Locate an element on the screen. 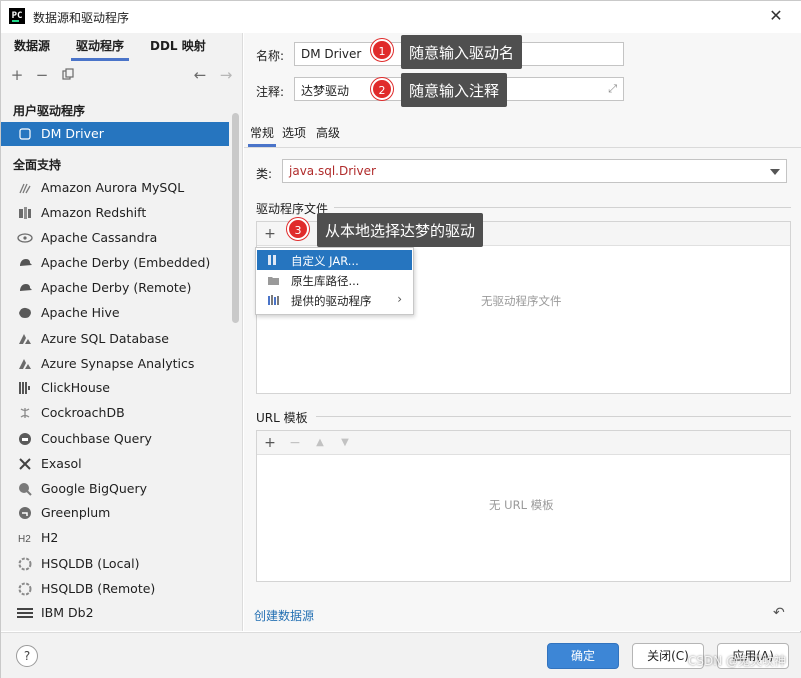 The image size is (801, 678). reset-icon: ↶ is located at coordinates (779, 613).